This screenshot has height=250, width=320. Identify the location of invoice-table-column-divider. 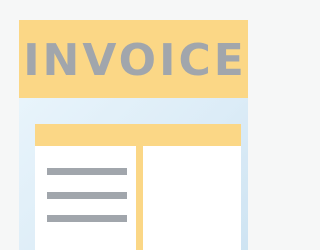
(139, 198).